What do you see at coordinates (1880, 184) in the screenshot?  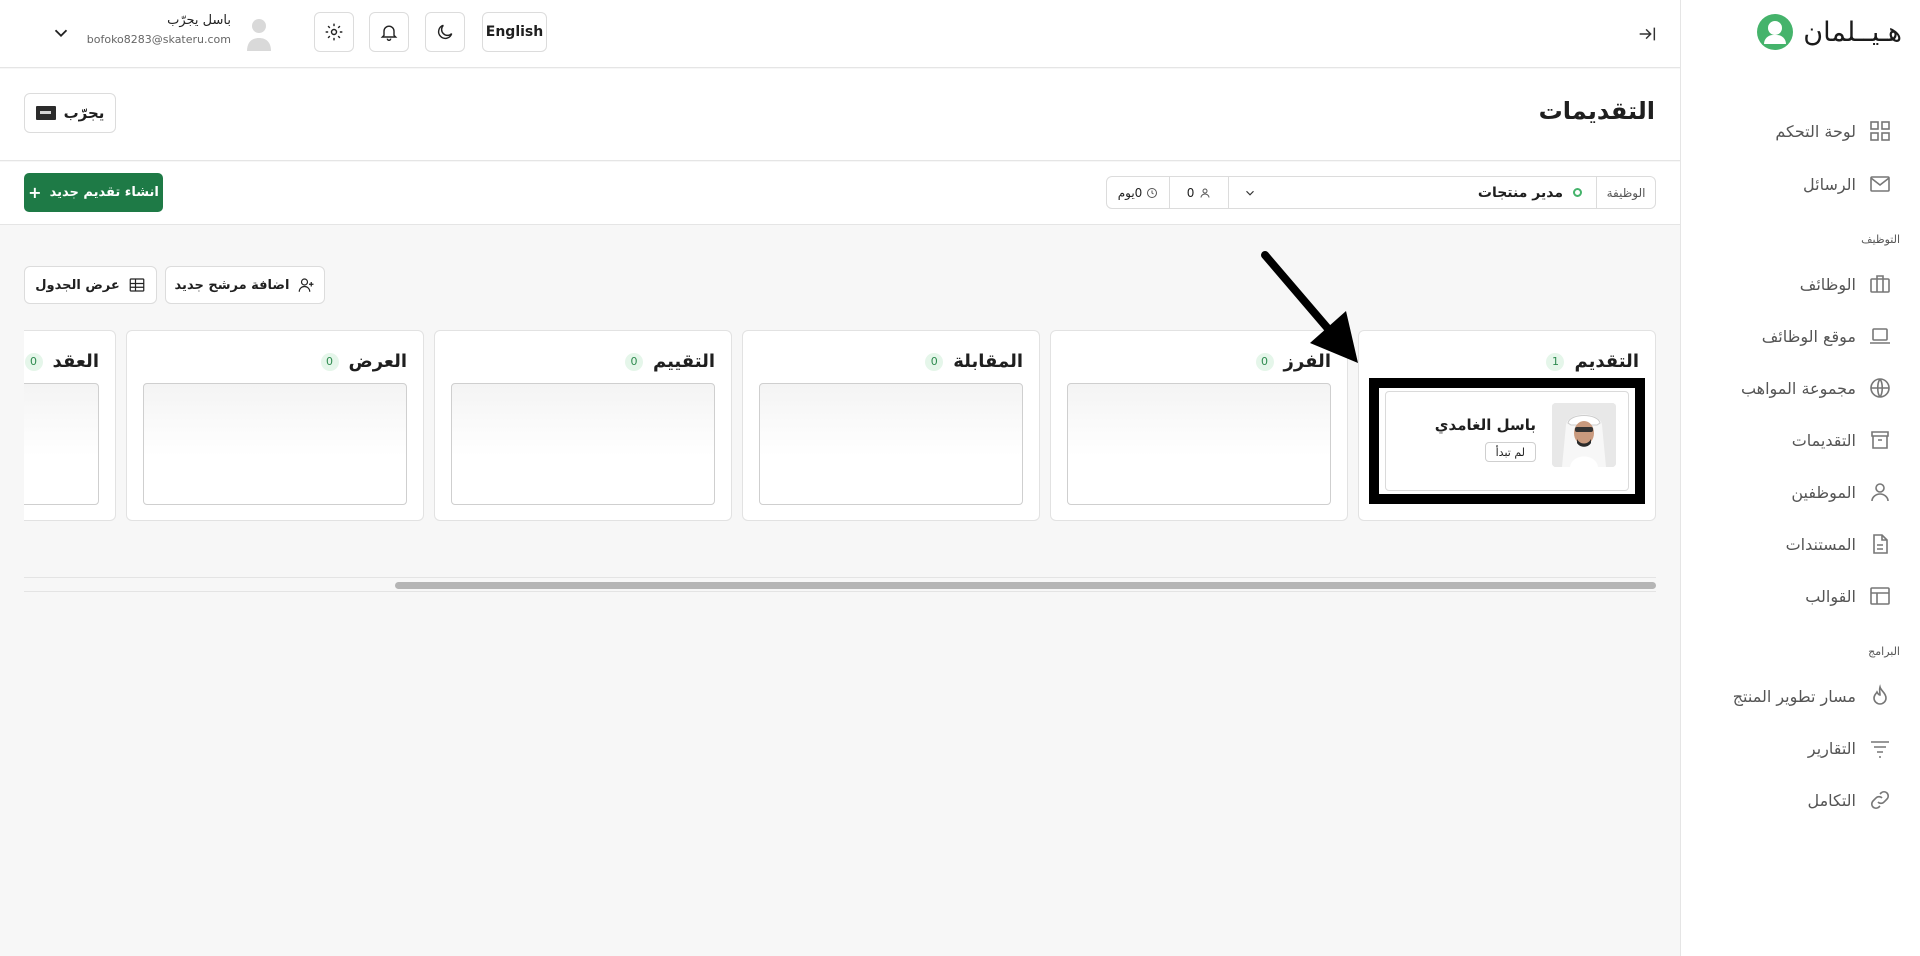 I see `mail-icon` at bounding box center [1880, 184].